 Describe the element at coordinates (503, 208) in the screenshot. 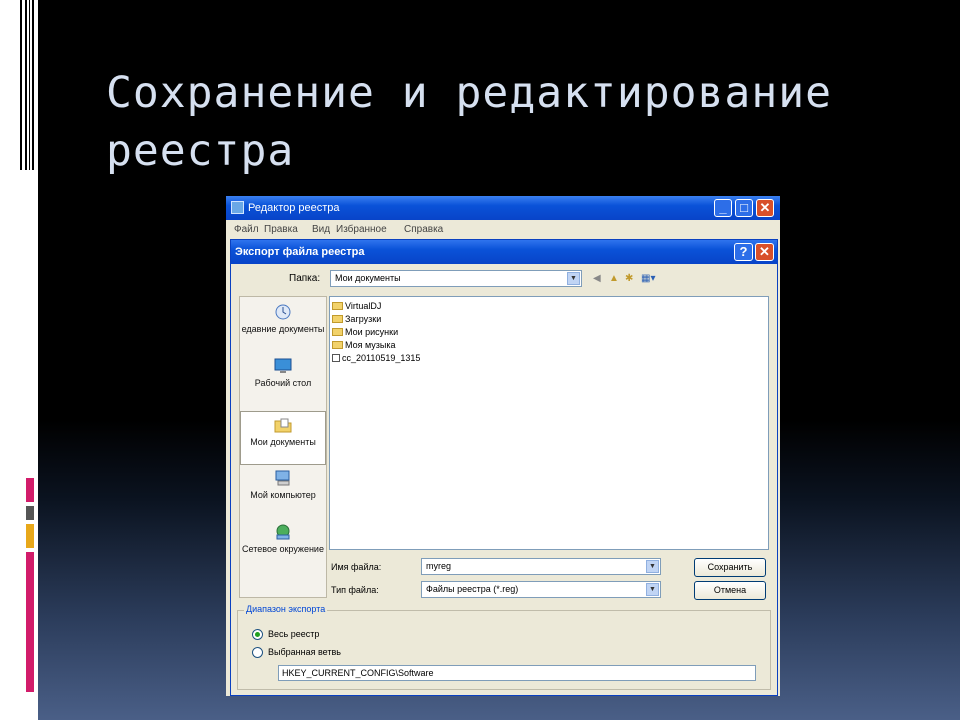

I see `window-titlebar: Редактор реестра _ □ ✕` at that location.